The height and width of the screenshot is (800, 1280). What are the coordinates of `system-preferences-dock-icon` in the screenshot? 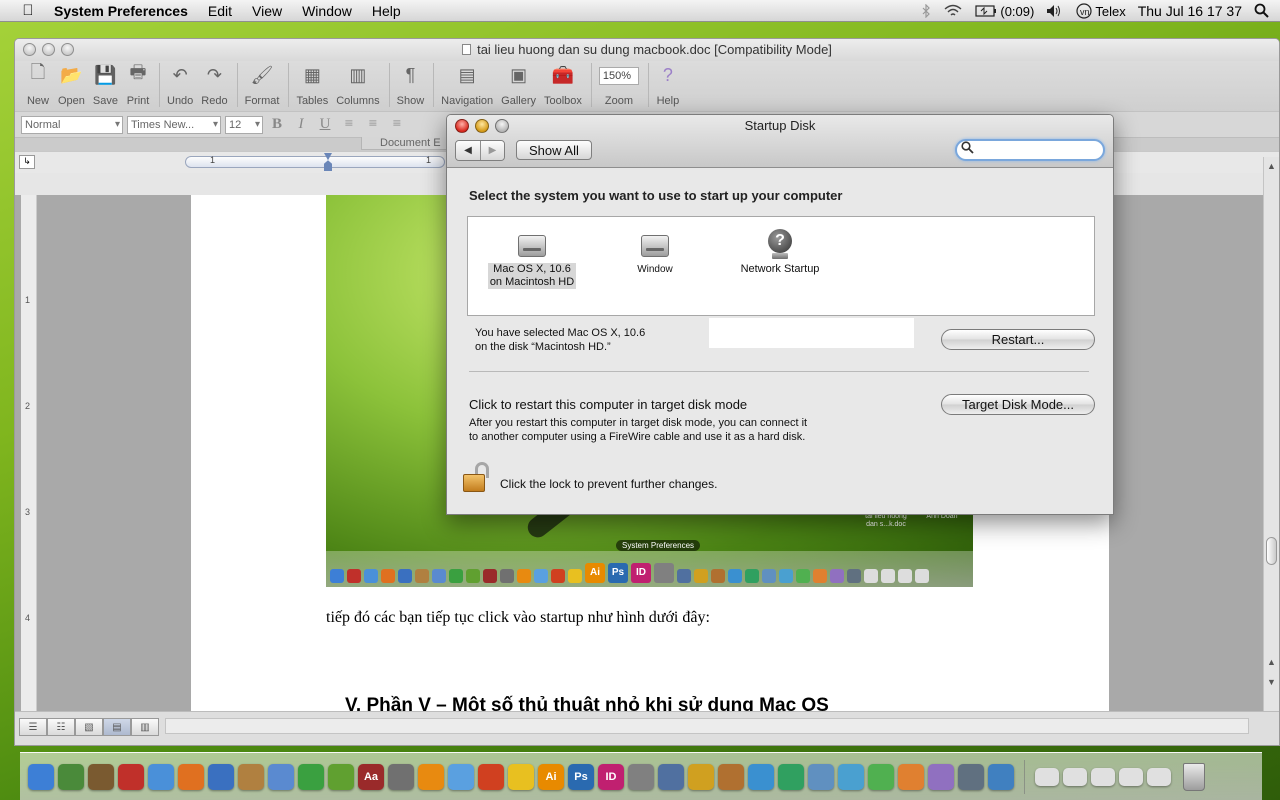 It's located at (641, 776).